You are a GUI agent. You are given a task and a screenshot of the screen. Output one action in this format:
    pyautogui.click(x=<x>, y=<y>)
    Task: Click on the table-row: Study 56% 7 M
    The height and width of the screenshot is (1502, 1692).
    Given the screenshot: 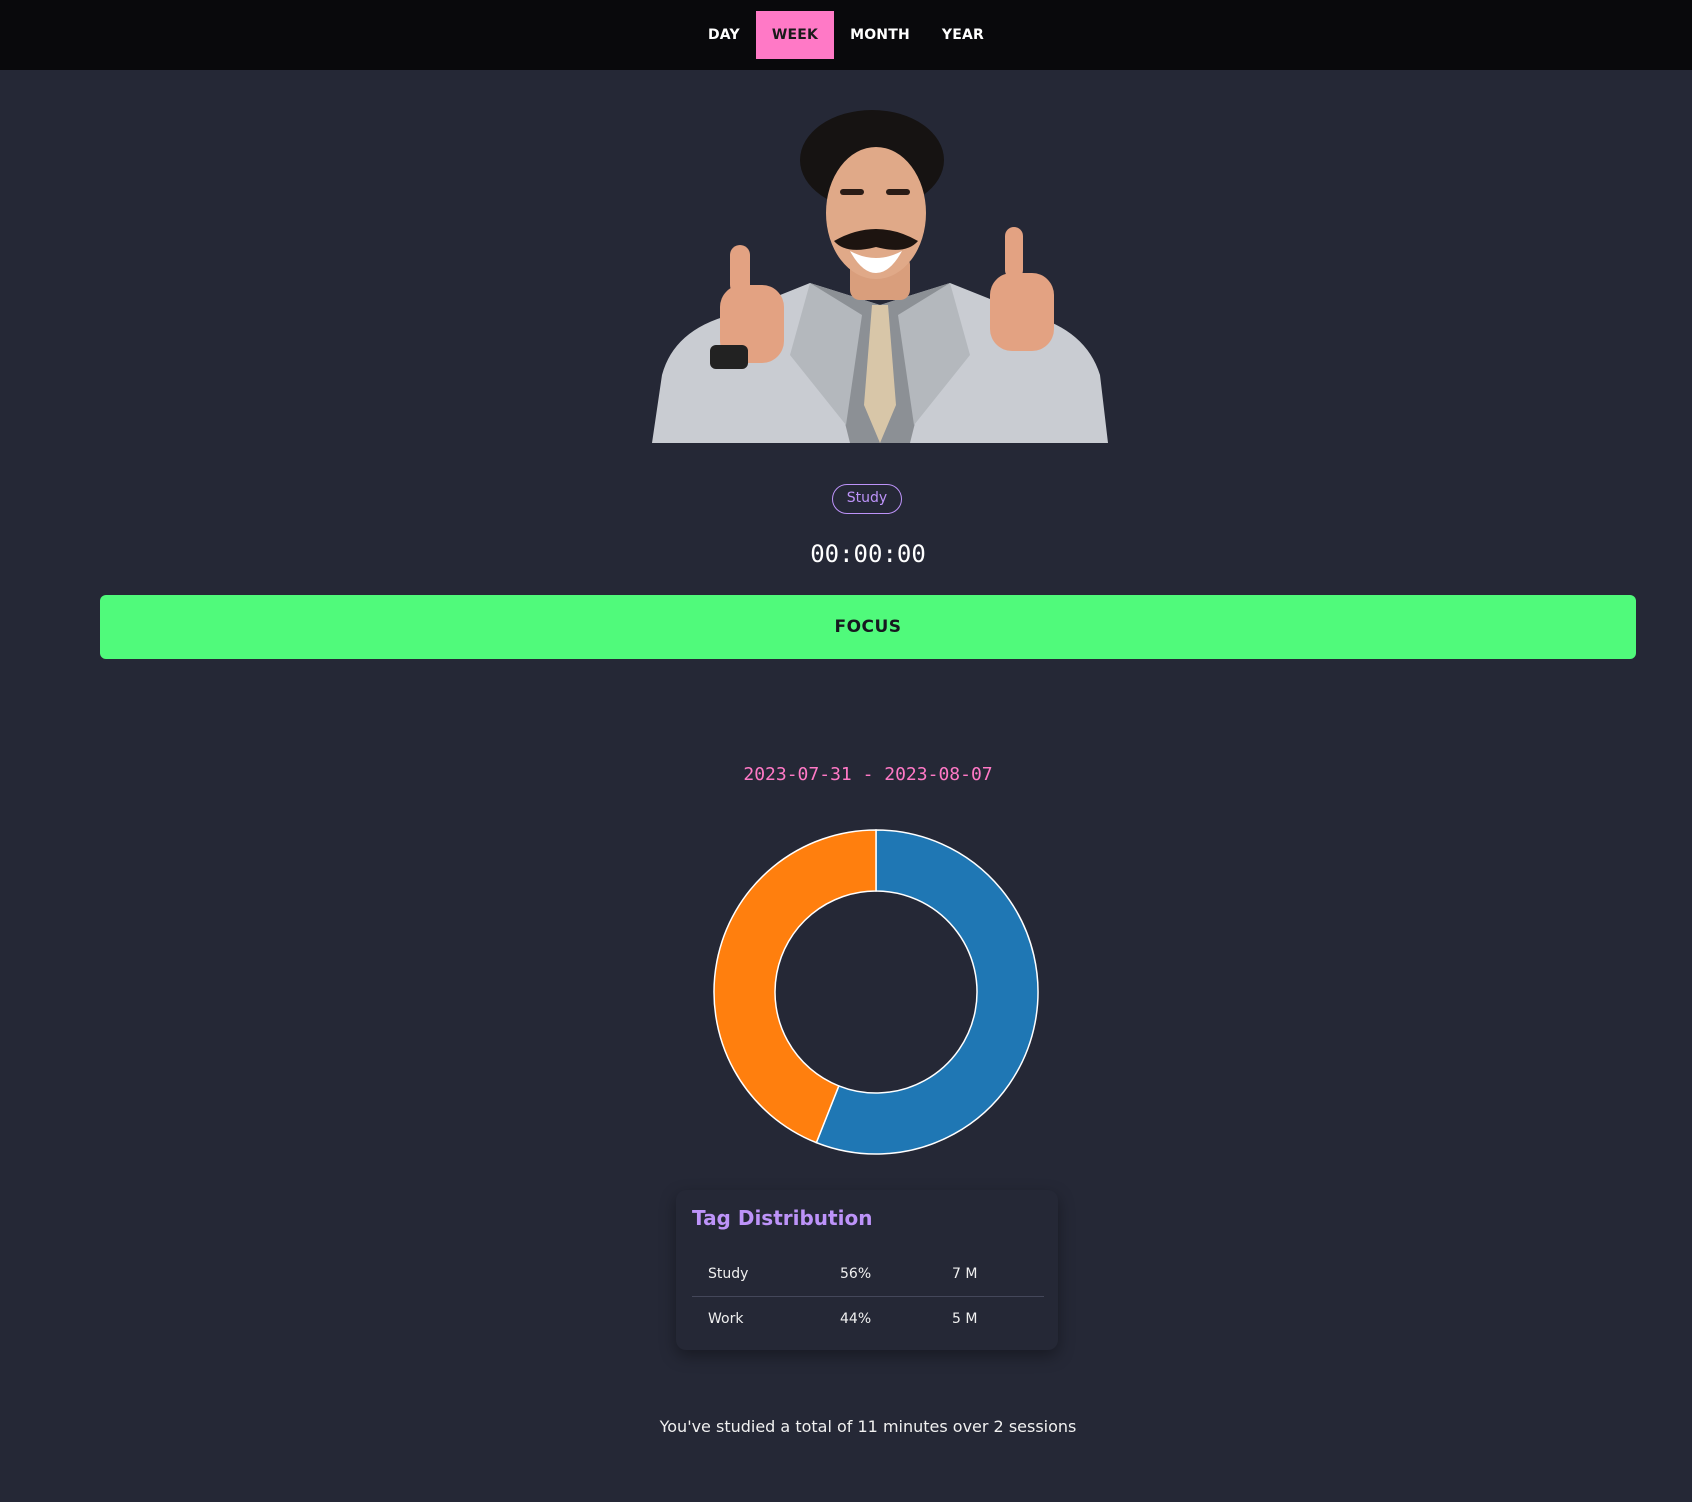 What is the action you would take?
    pyautogui.click(x=868, y=1274)
    